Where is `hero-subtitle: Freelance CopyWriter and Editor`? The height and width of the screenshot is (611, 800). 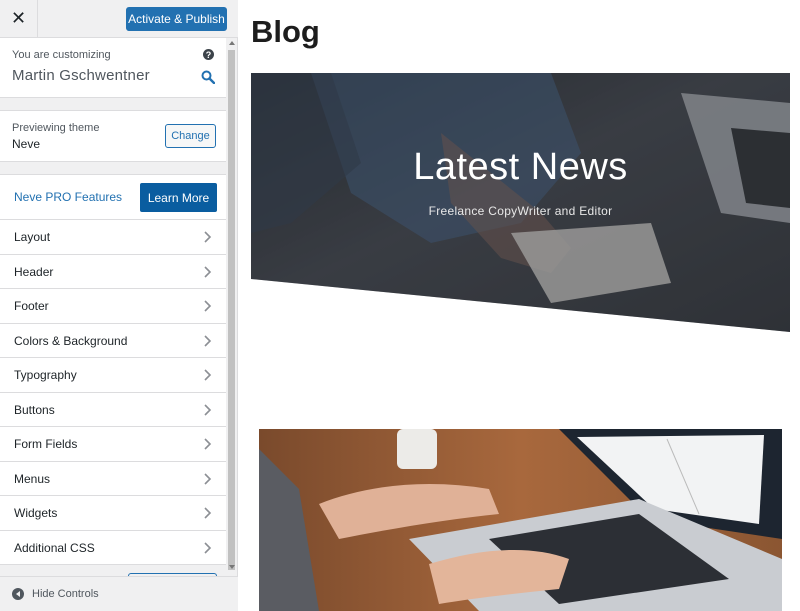
hero-subtitle: Freelance CopyWriter and Editor is located at coordinates (520, 211).